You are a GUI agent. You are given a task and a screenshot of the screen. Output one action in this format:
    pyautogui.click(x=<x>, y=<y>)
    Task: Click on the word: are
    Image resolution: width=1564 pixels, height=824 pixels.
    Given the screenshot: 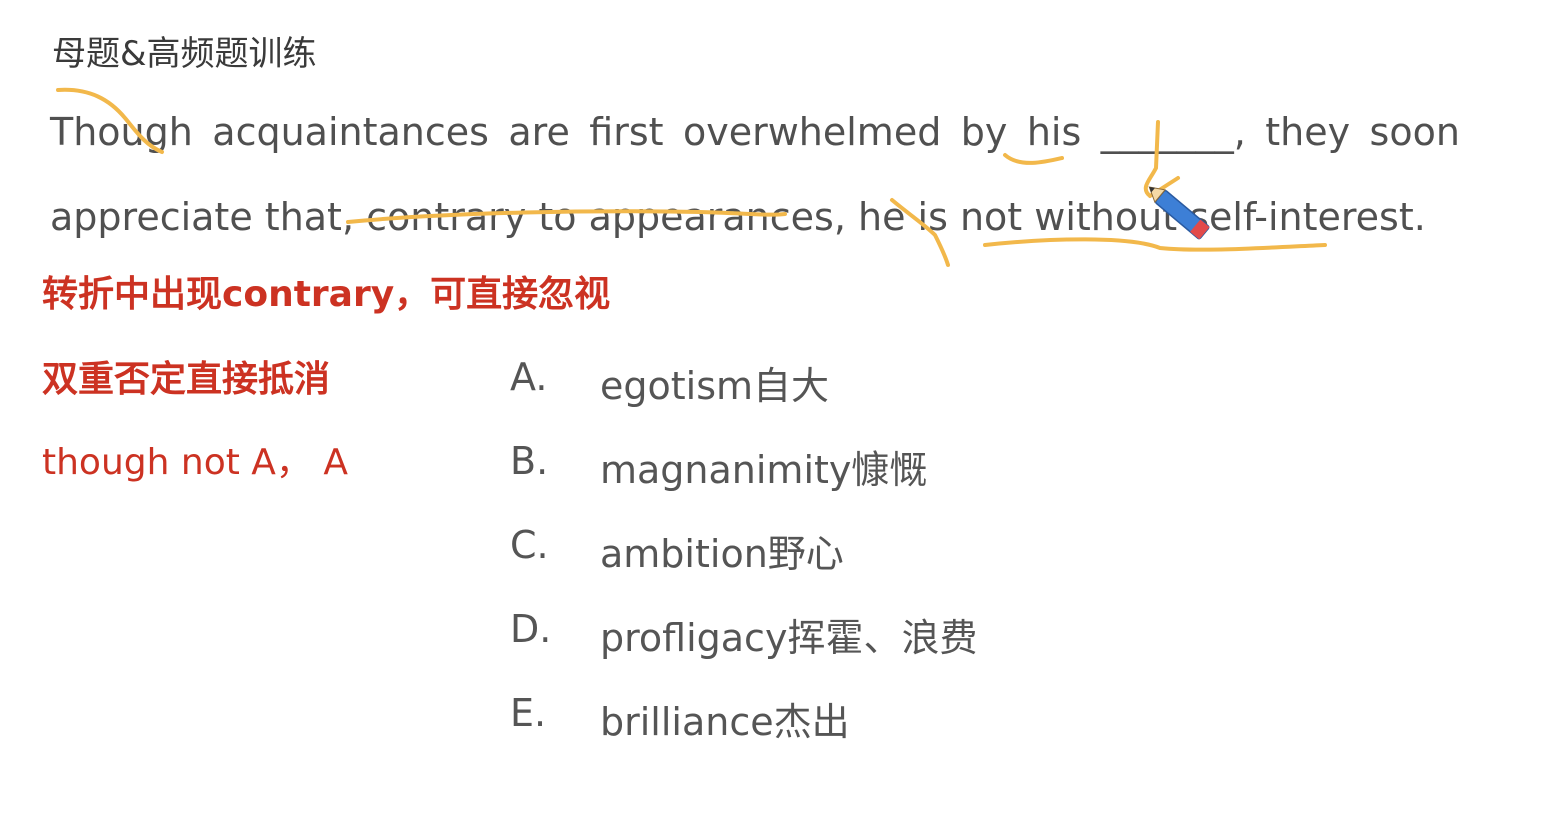 What is the action you would take?
    pyautogui.click(x=539, y=132)
    